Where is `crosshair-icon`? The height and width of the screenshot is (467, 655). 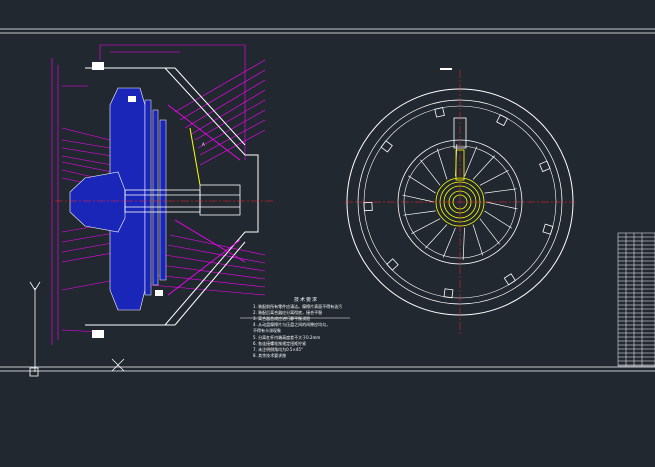 crosshair-icon is located at coordinates (118, 365).